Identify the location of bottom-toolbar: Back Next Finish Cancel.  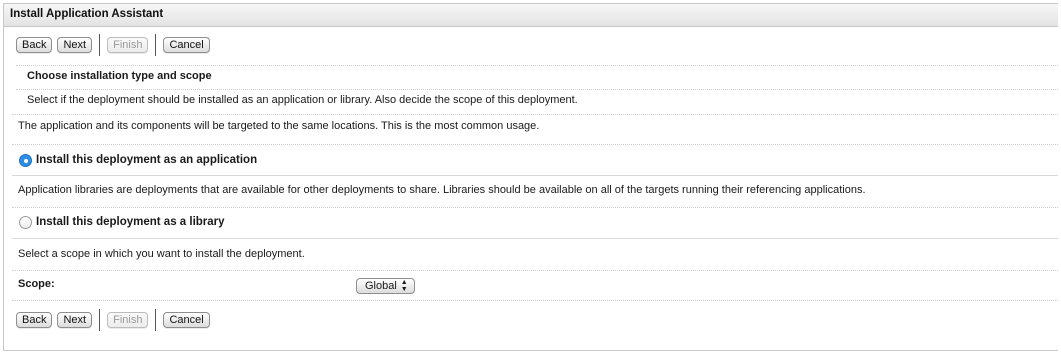
(115, 320).